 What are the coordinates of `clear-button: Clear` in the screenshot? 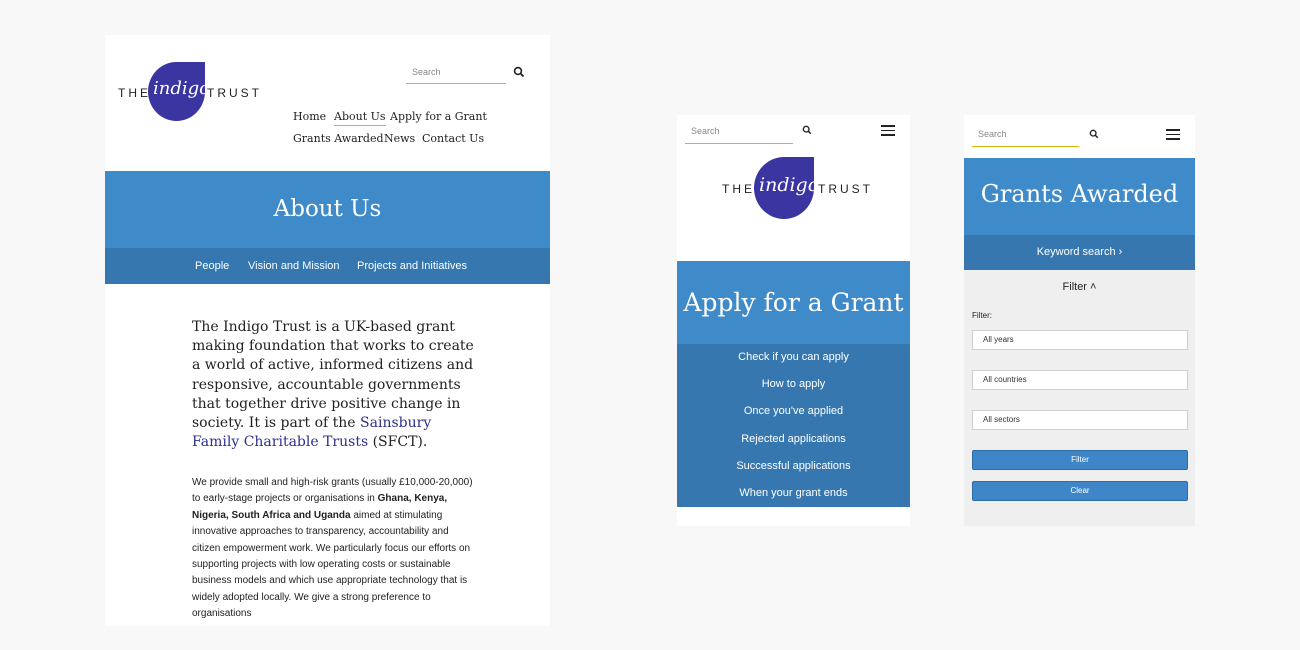 It's located at (1080, 491).